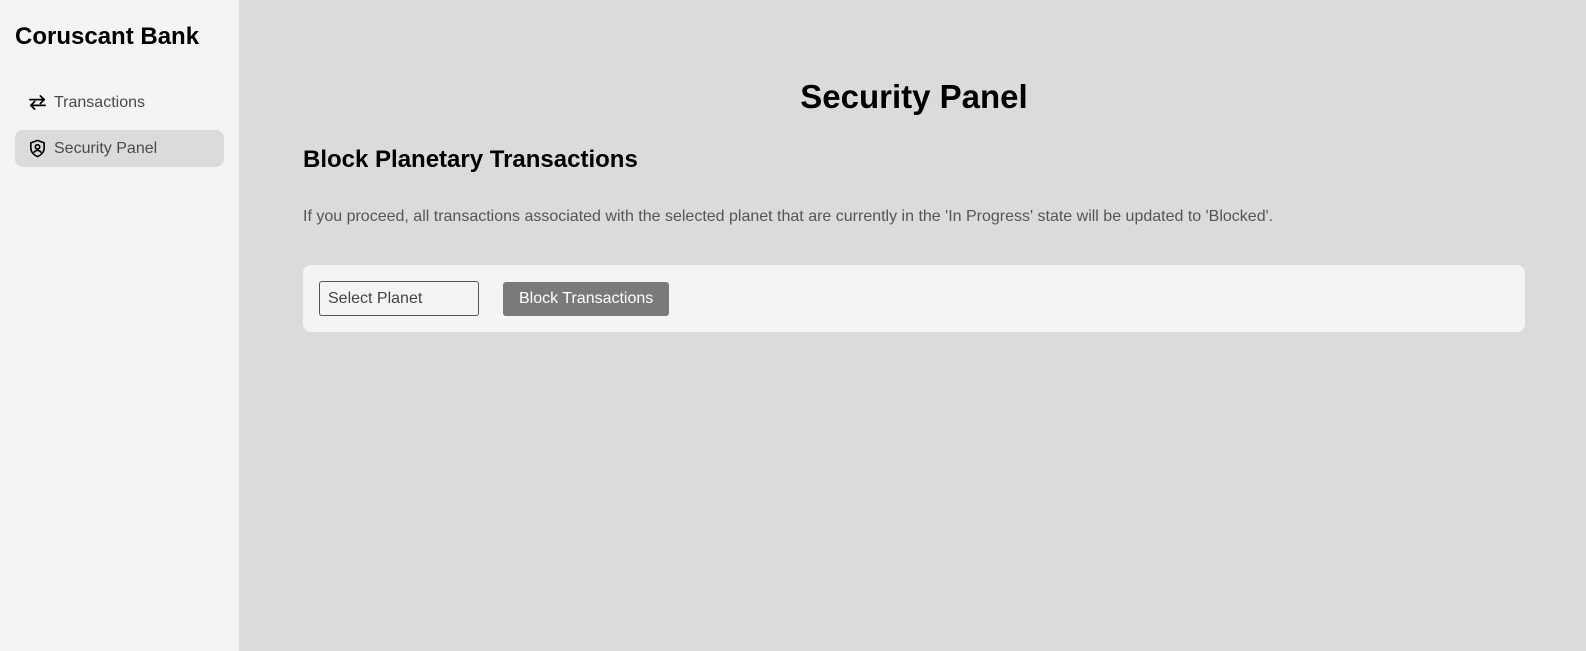  I want to click on shield-user-icon, so click(37, 148).